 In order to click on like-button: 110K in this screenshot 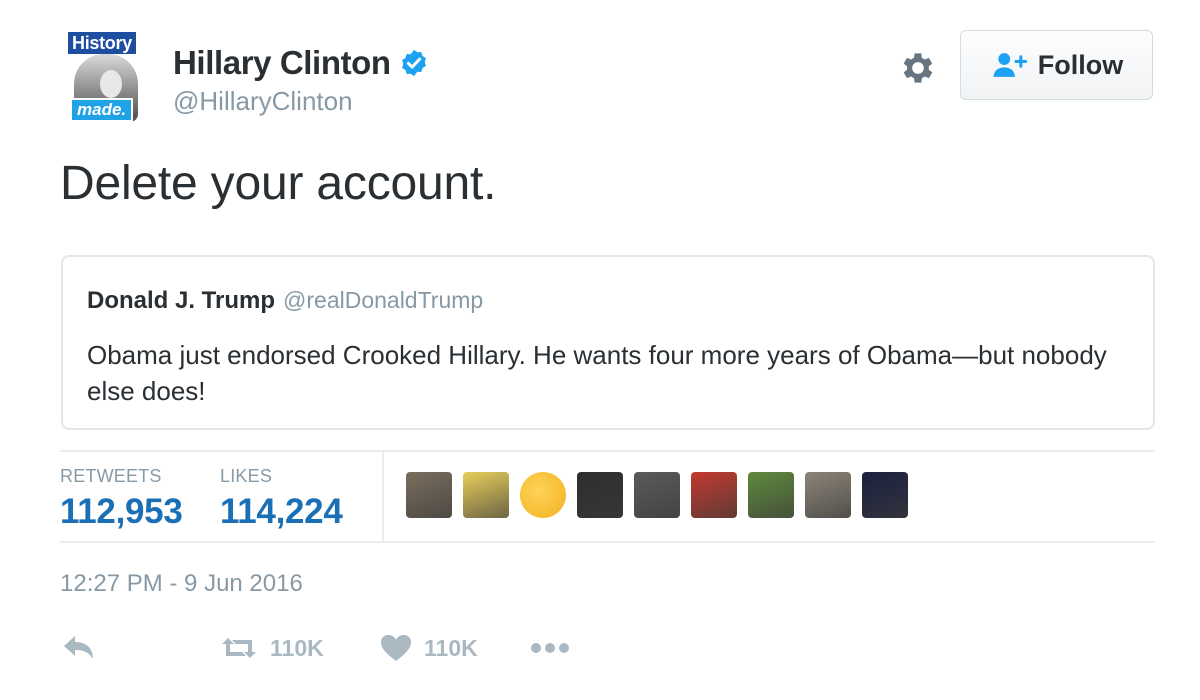, I will do `click(429, 648)`.